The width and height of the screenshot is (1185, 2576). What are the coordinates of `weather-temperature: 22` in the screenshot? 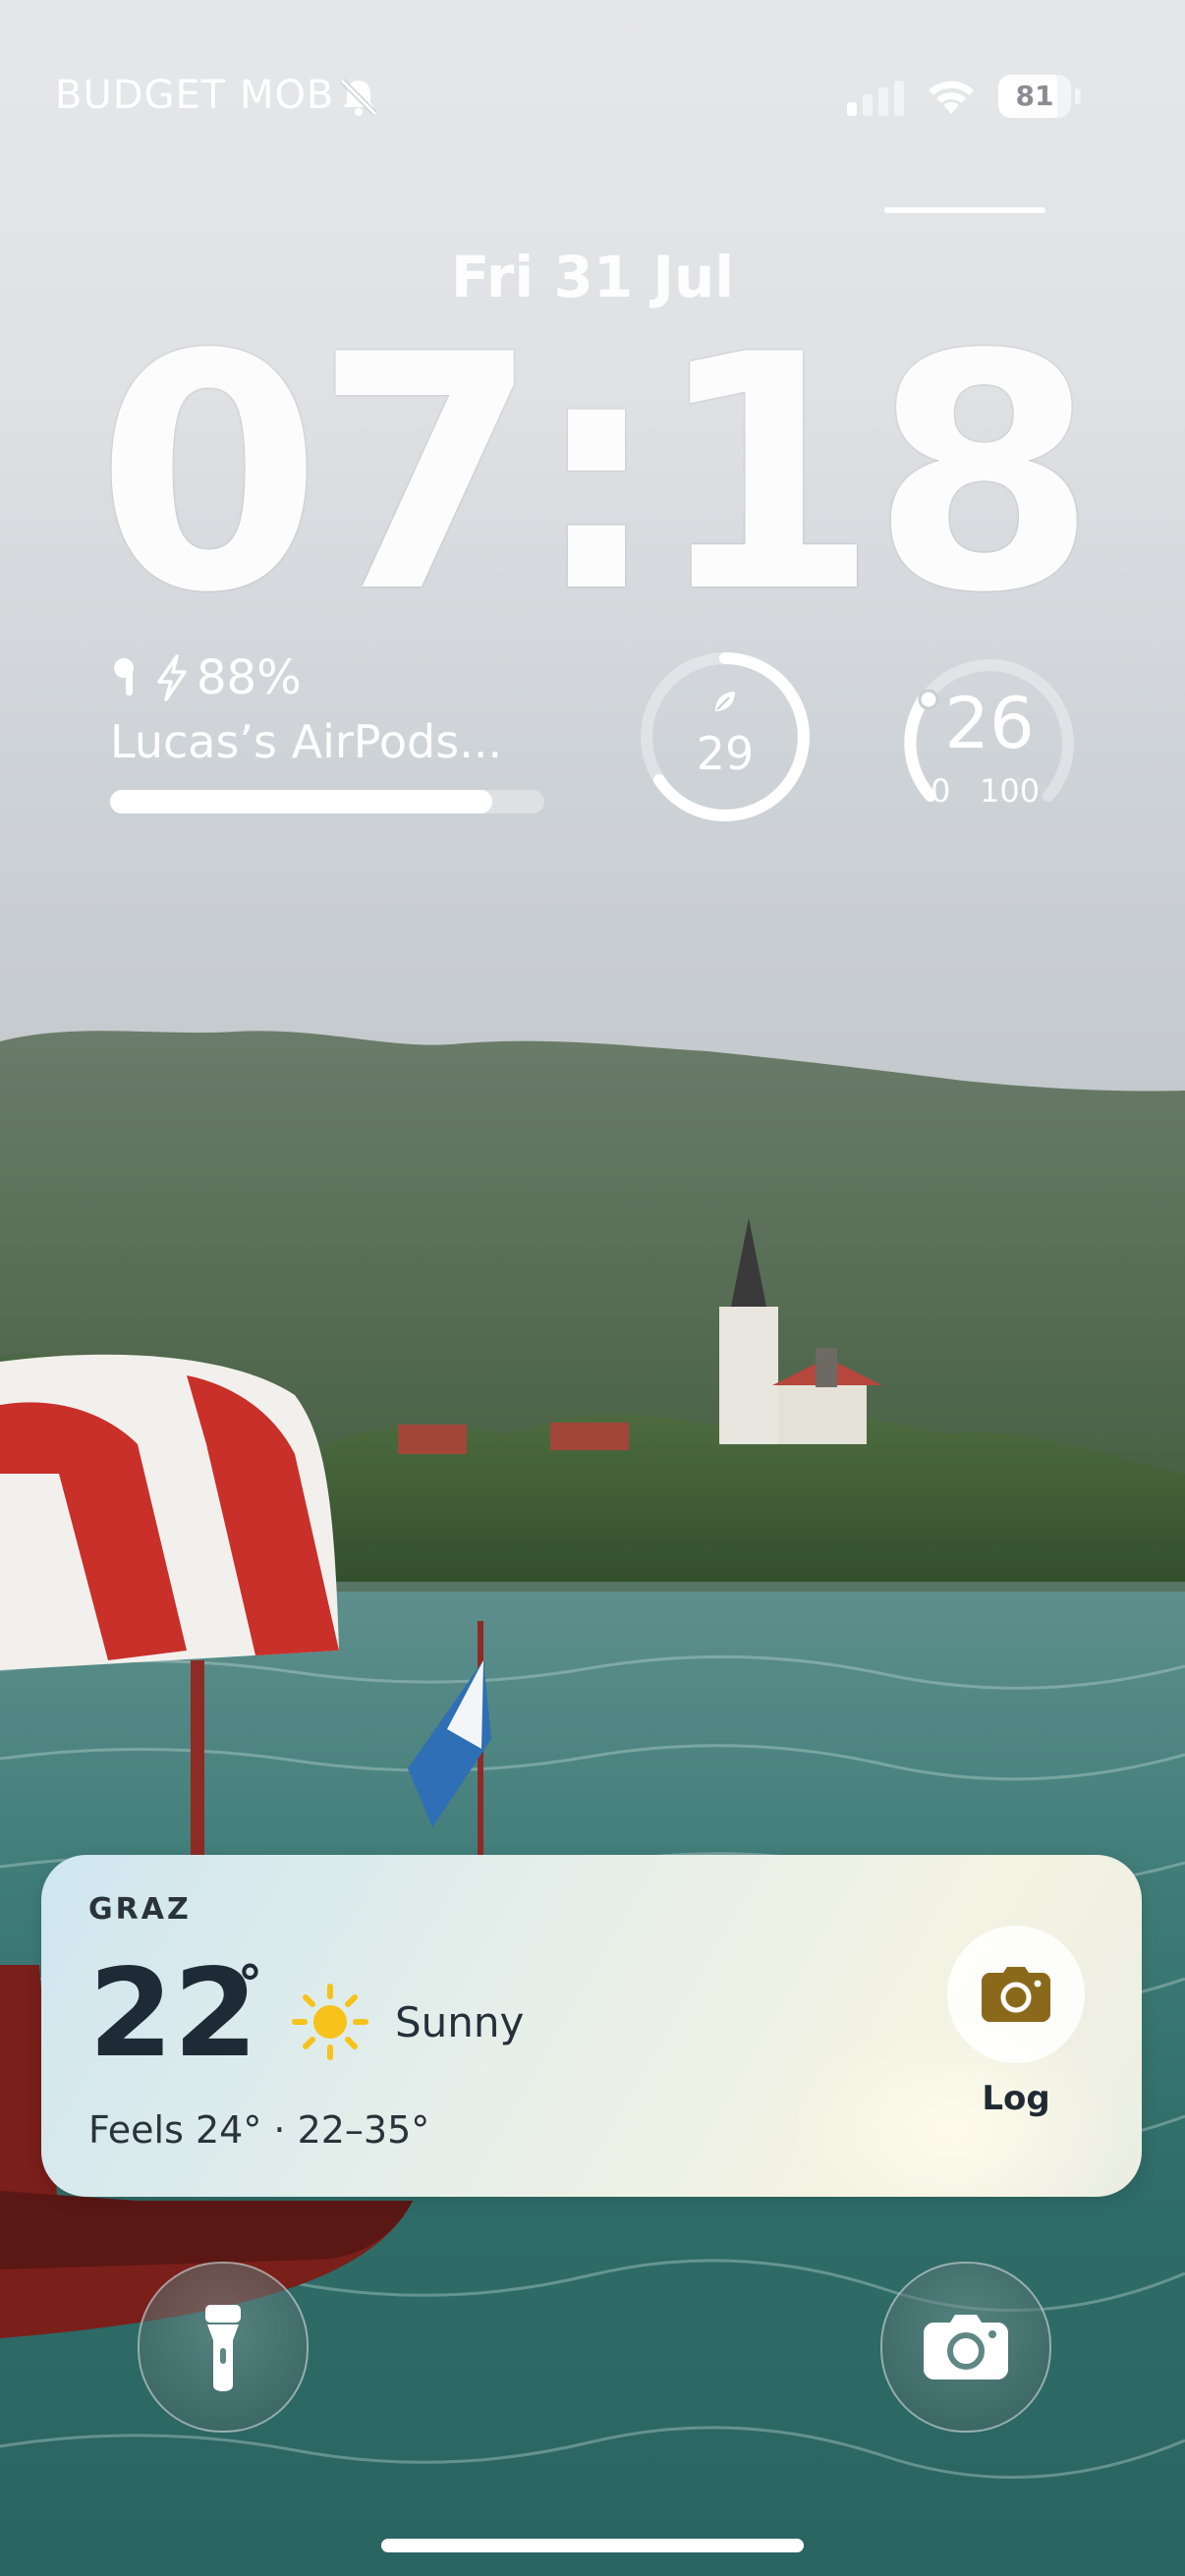 It's located at (173, 2014).